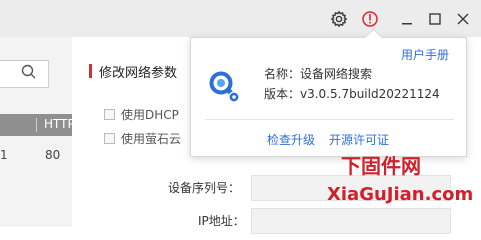  What do you see at coordinates (138, 73) in the screenshot?
I see `section-title: 修改网络参数` at bounding box center [138, 73].